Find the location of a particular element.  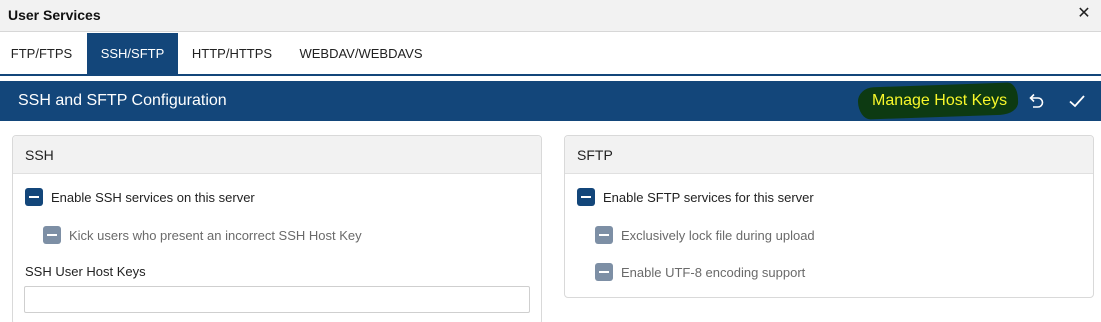

ssh-panel-title: SSH is located at coordinates (39, 155).